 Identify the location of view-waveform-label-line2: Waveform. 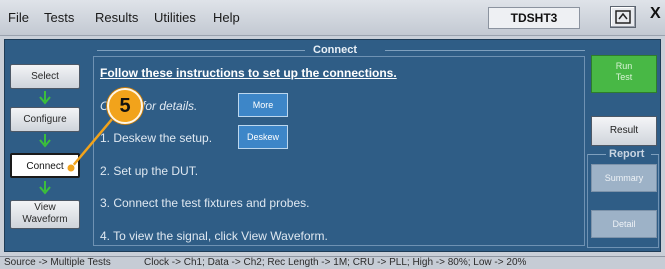
(45, 219).